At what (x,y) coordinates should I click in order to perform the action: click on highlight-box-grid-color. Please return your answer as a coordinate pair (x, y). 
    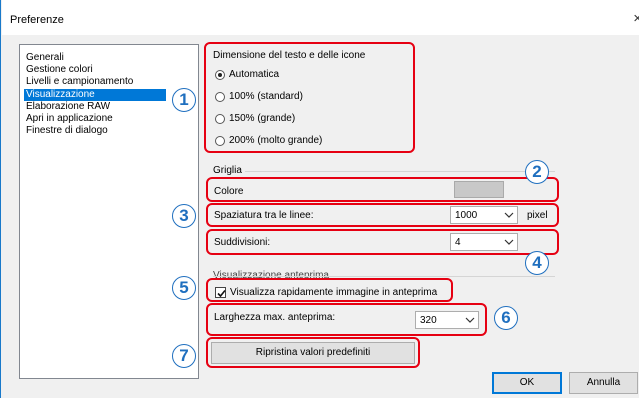
    Looking at the image, I should click on (382, 189).